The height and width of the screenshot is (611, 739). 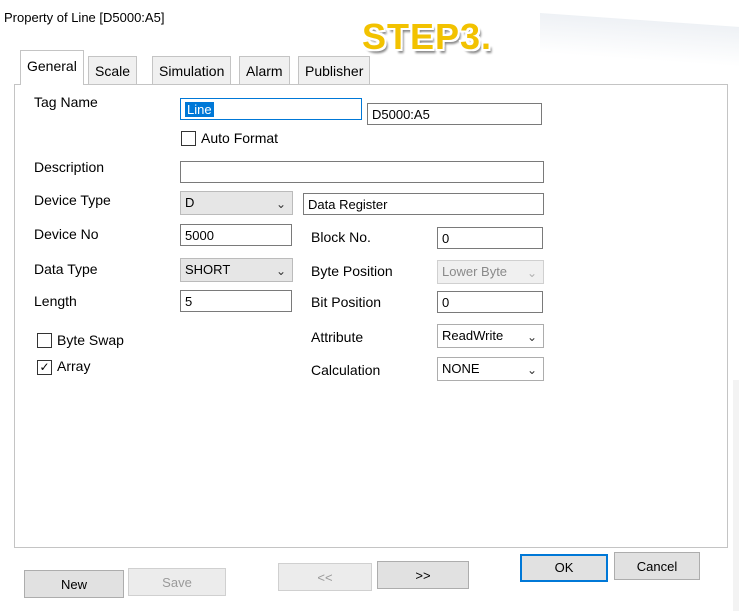 I want to click on array-checkbox: ✓, so click(x=44, y=367).